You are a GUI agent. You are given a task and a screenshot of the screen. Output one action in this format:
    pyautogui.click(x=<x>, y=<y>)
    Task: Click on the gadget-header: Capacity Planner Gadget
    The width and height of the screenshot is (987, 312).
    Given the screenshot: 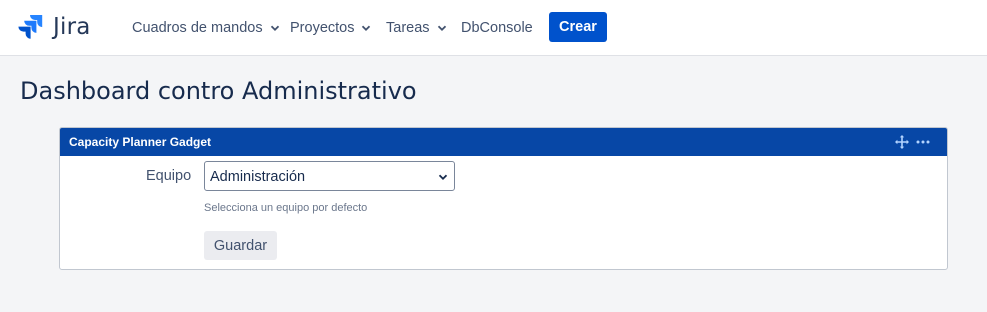 What is the action you would take?
    pyautogui.click(x=503, y=142)
    